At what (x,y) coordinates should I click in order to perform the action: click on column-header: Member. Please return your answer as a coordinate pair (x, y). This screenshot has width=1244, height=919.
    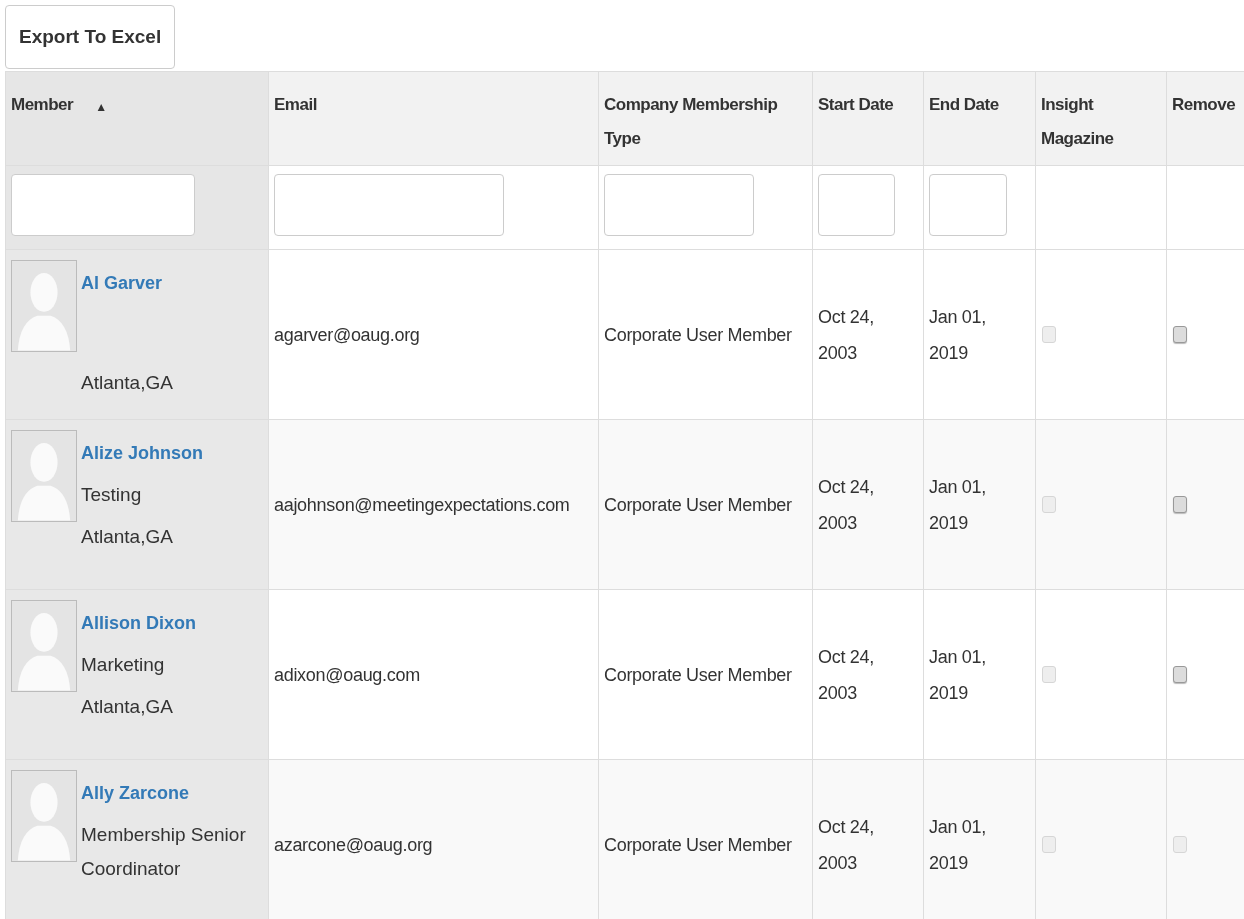
    Looking at the image, I should click on (42, 105).